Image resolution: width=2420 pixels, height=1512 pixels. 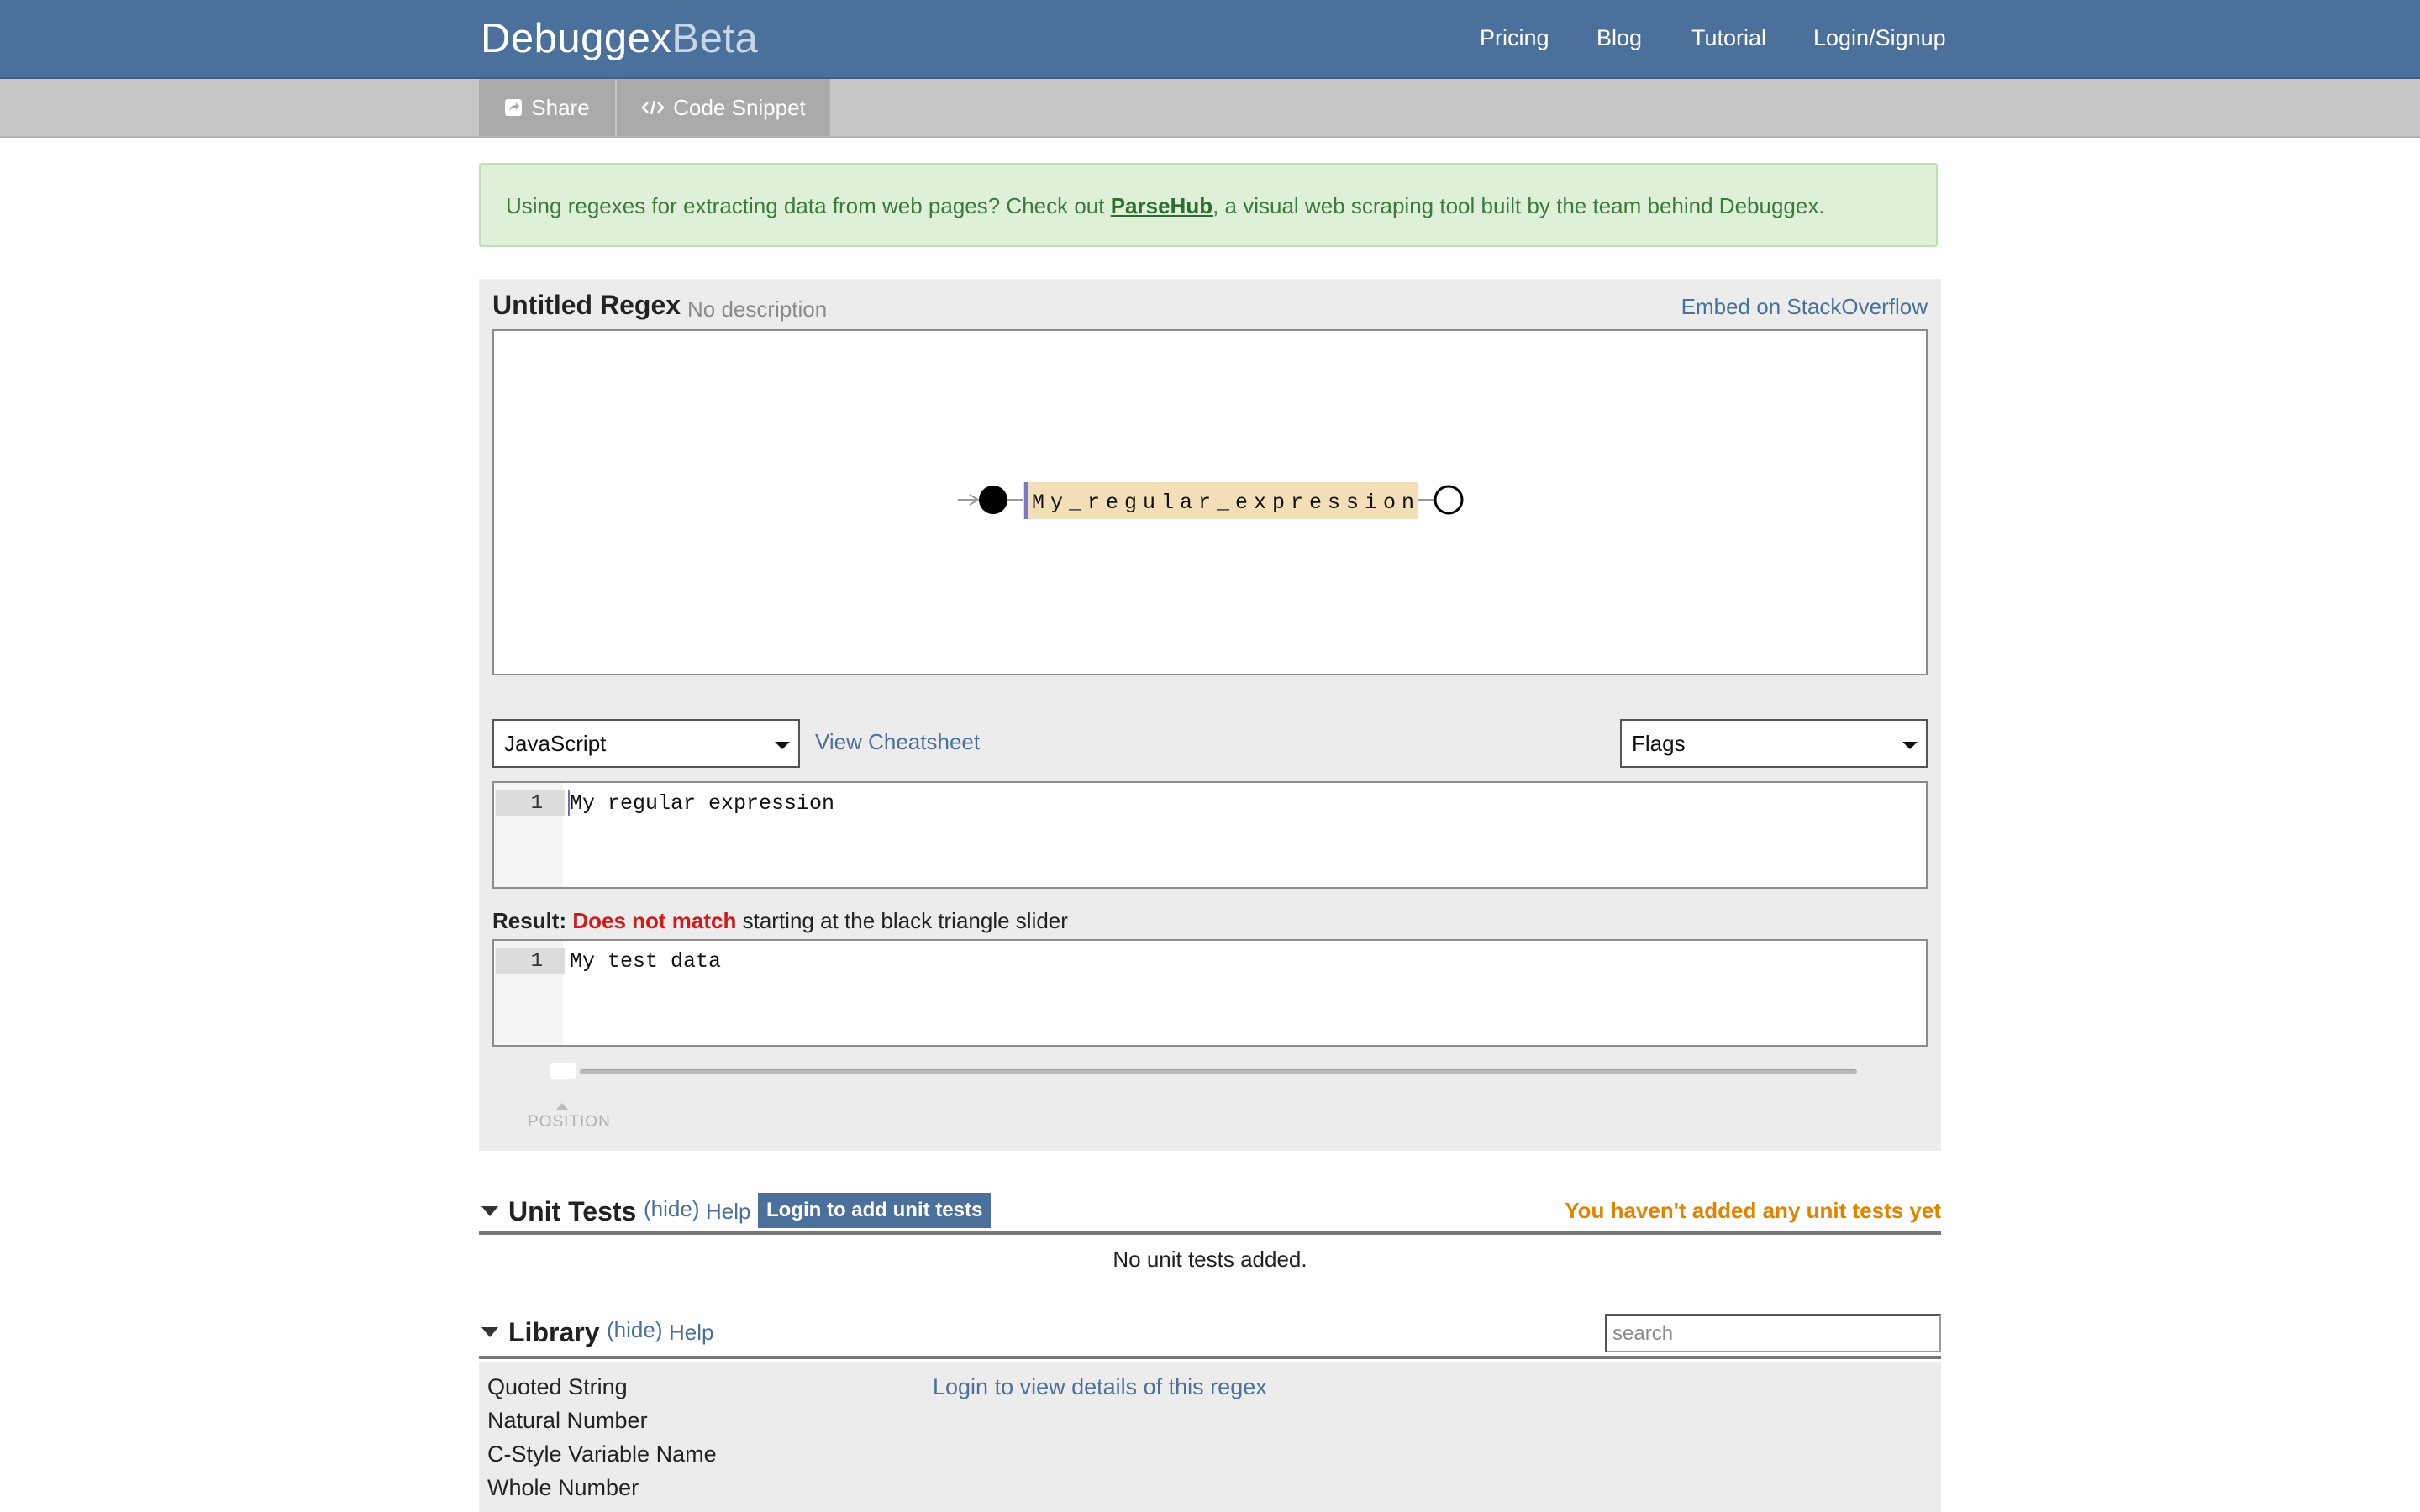 What do you see at coordinates (560, 107) in the screenshot?
I see `share-label: Share` at bounding box center [560, 107].